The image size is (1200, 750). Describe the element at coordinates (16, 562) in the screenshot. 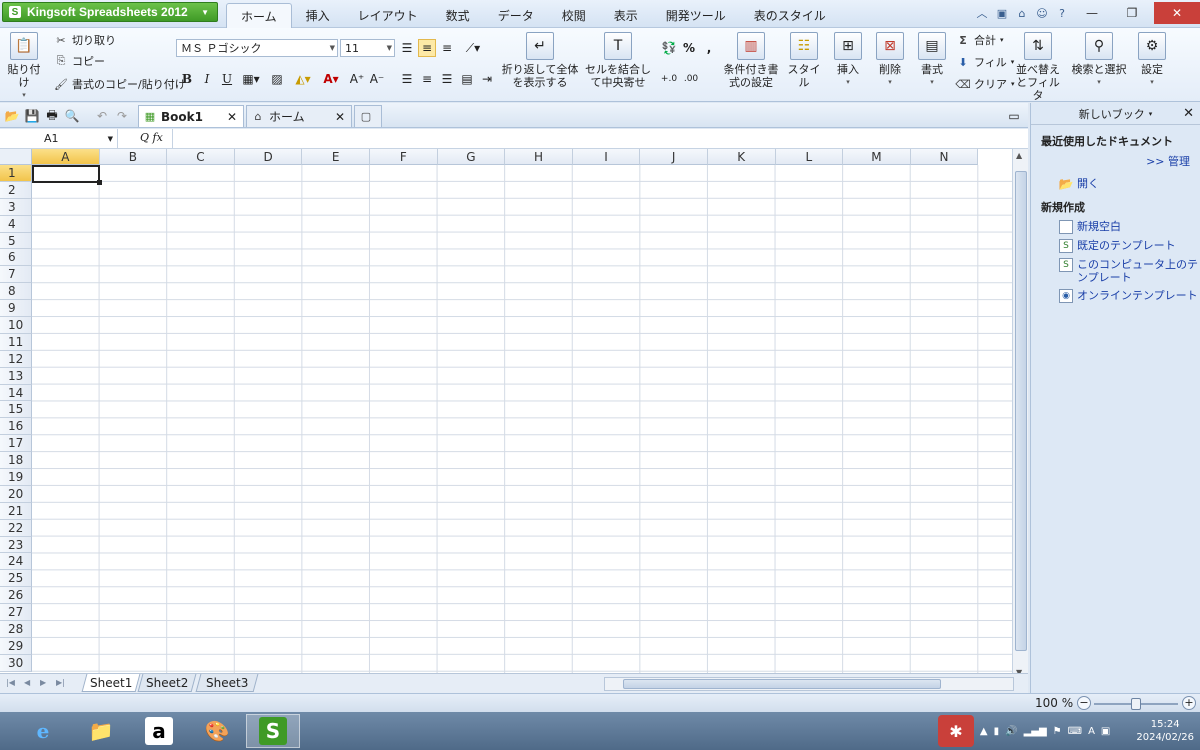

I see `row-header: 24` at that location.